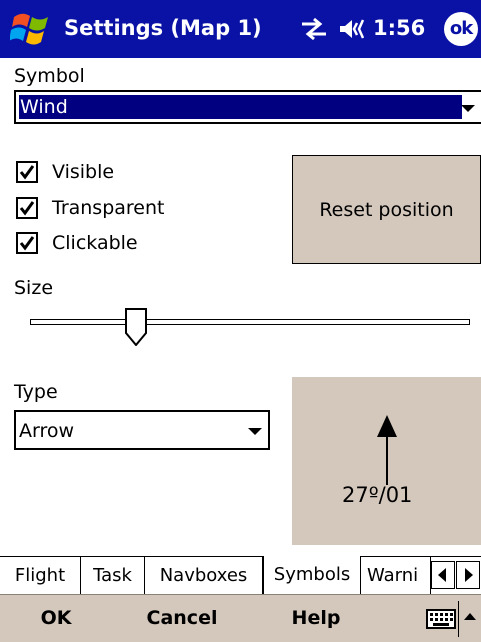  What do you see at coordinates (47, 431) in the screenshot?
I see `type-dropdown-value: Arrow` at bounding box center [47, 431].